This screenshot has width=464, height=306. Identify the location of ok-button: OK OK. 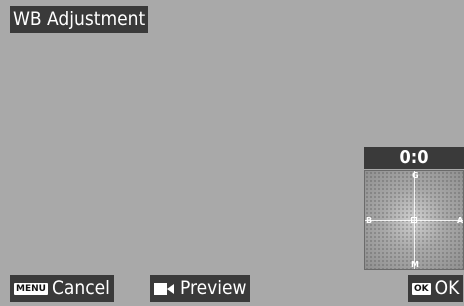
(436, 288).